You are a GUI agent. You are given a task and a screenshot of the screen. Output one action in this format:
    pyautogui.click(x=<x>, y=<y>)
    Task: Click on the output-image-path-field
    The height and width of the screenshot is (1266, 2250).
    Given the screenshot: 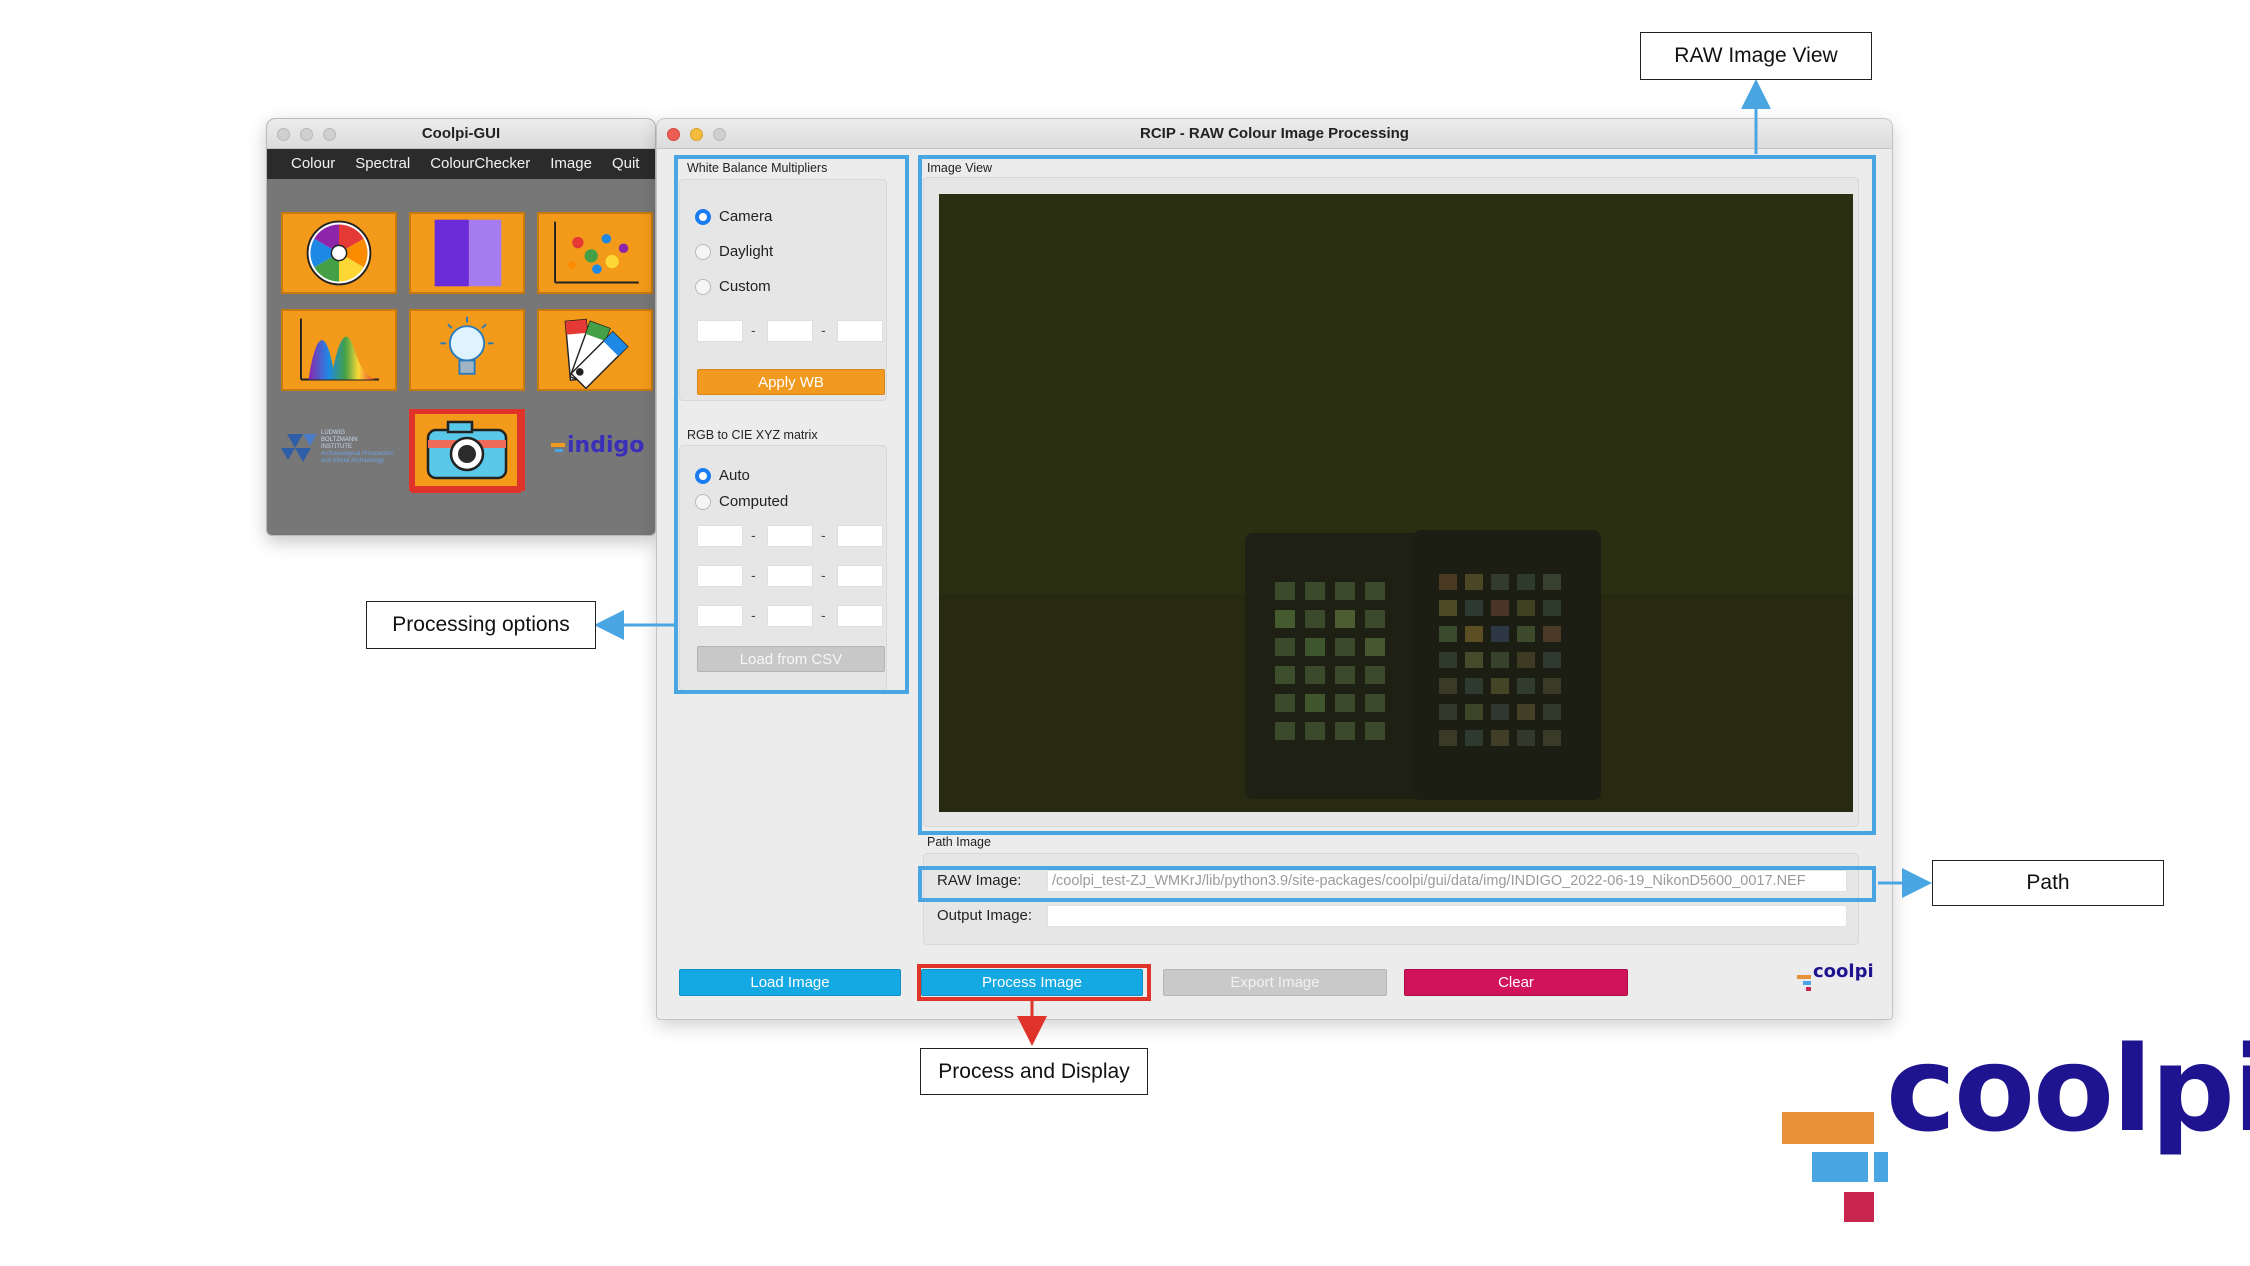 What is the action you would take?
    pyautogui.click(x=1447, y=916)
    